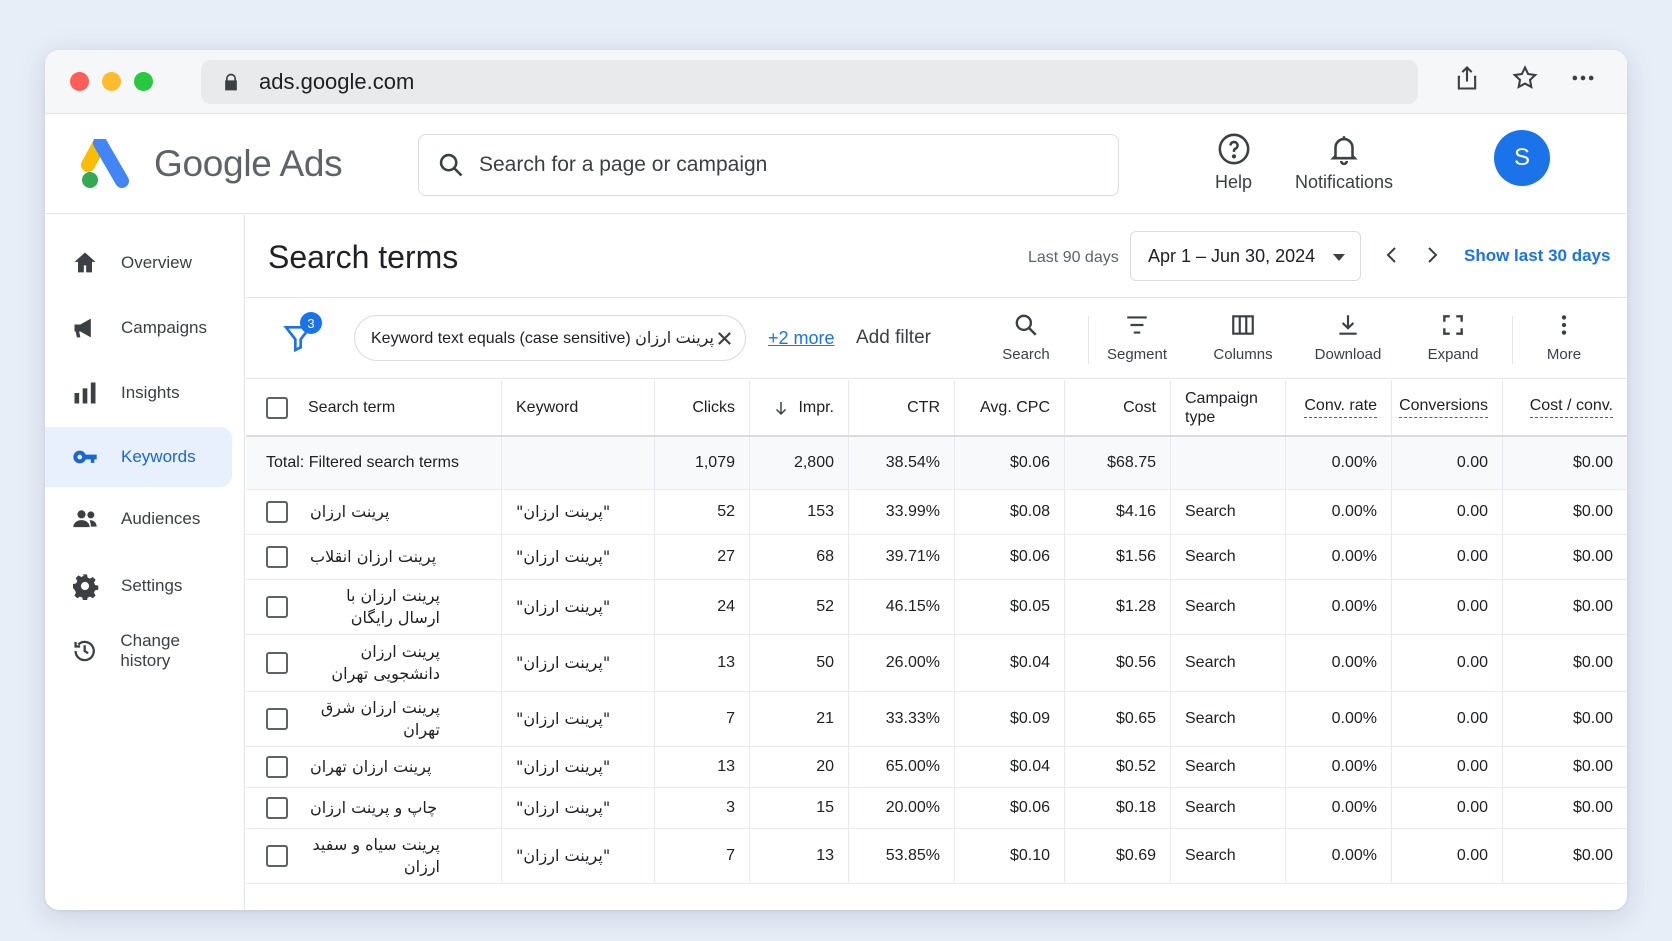 This screenshot has height=941, width=1672. I want to click on download-button: Download, so click(1348, 337).